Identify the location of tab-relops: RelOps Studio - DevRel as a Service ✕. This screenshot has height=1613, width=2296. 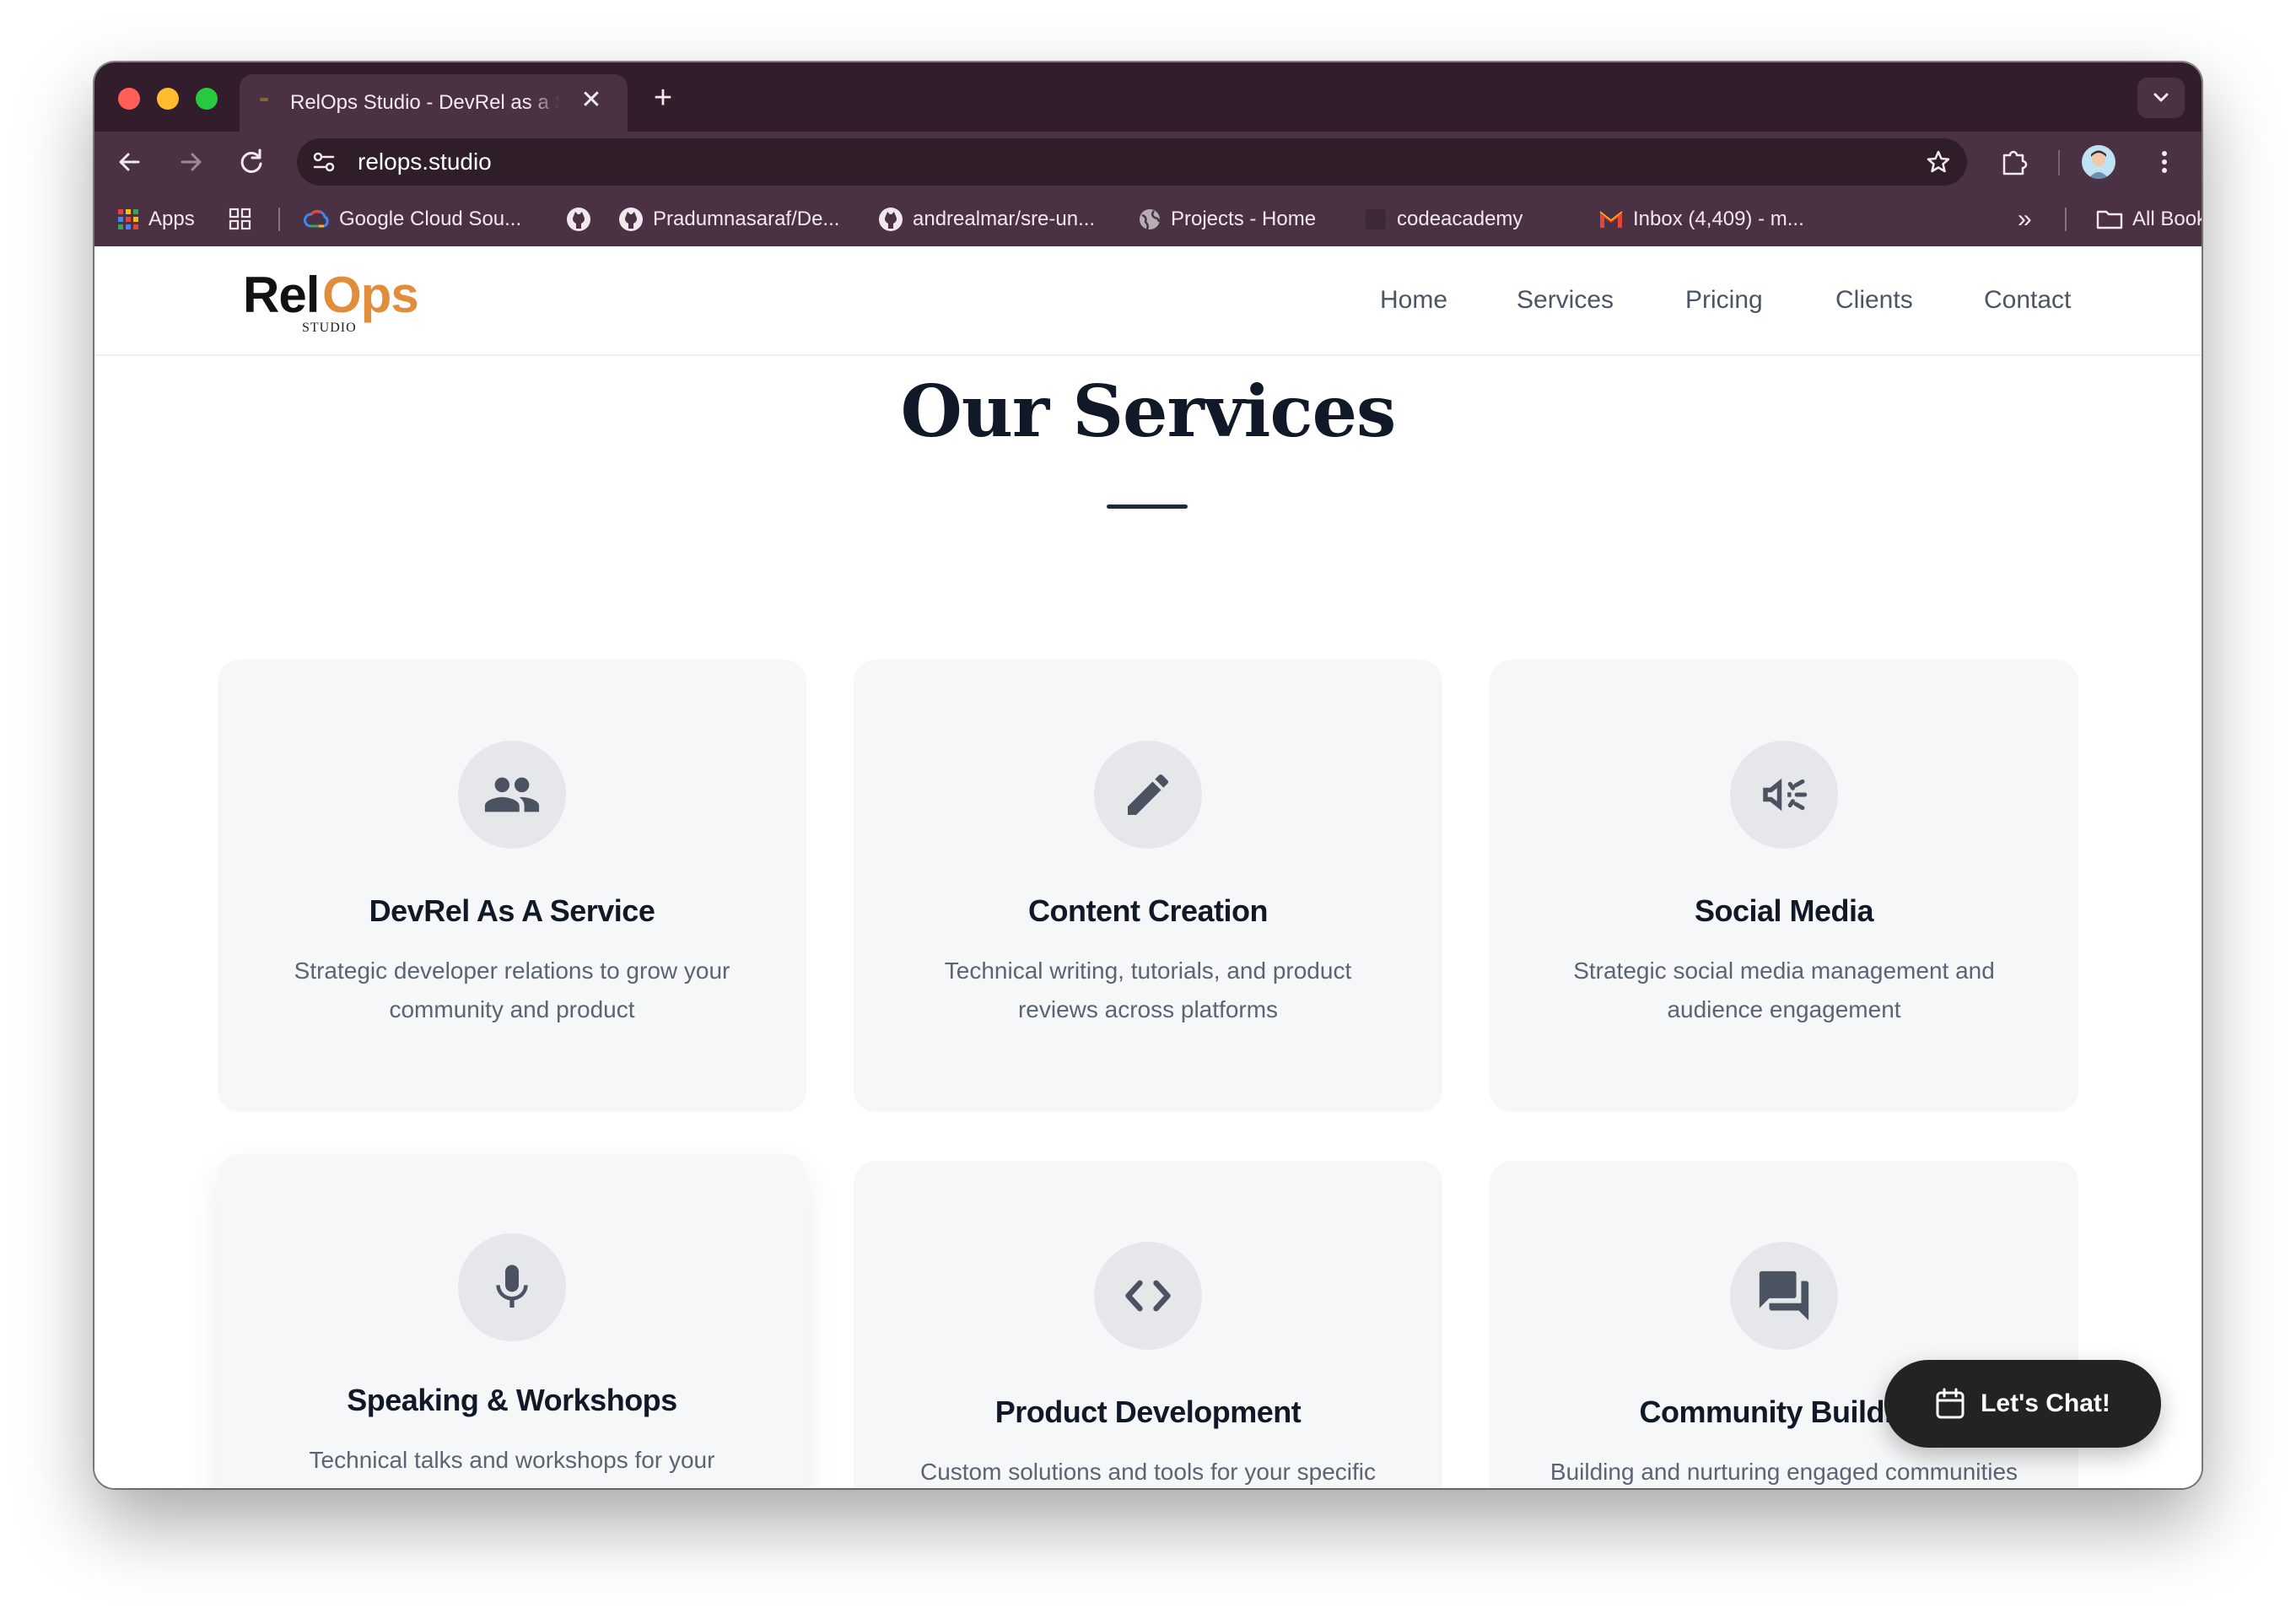
(434, 103).